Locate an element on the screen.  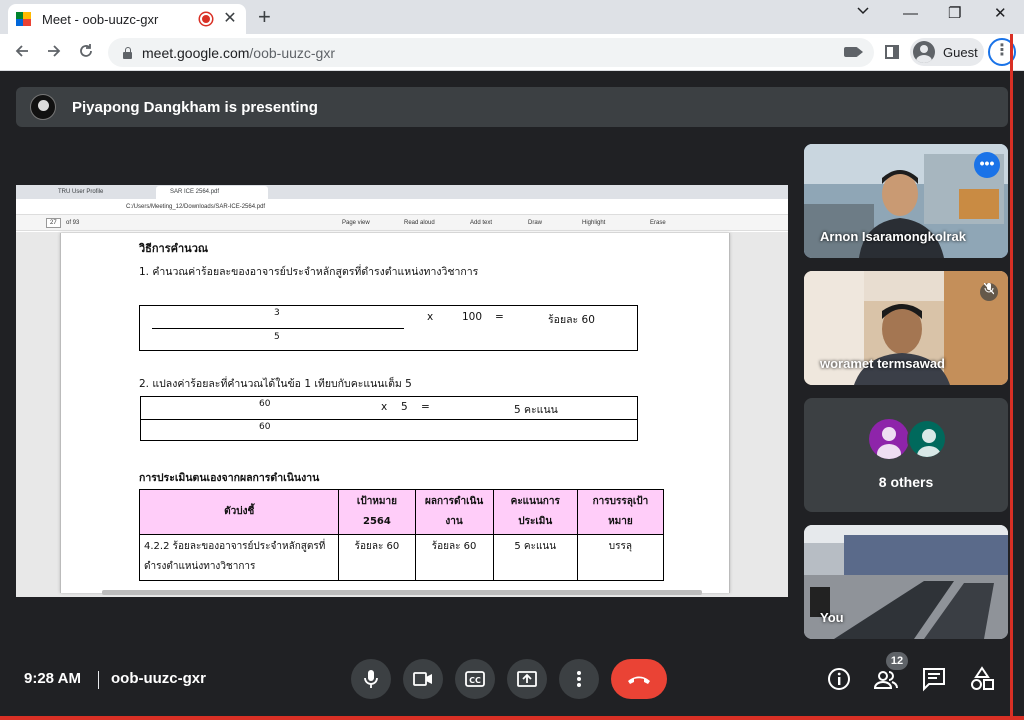
formula1-numerator: 3 is located at coordinates (277, 313).